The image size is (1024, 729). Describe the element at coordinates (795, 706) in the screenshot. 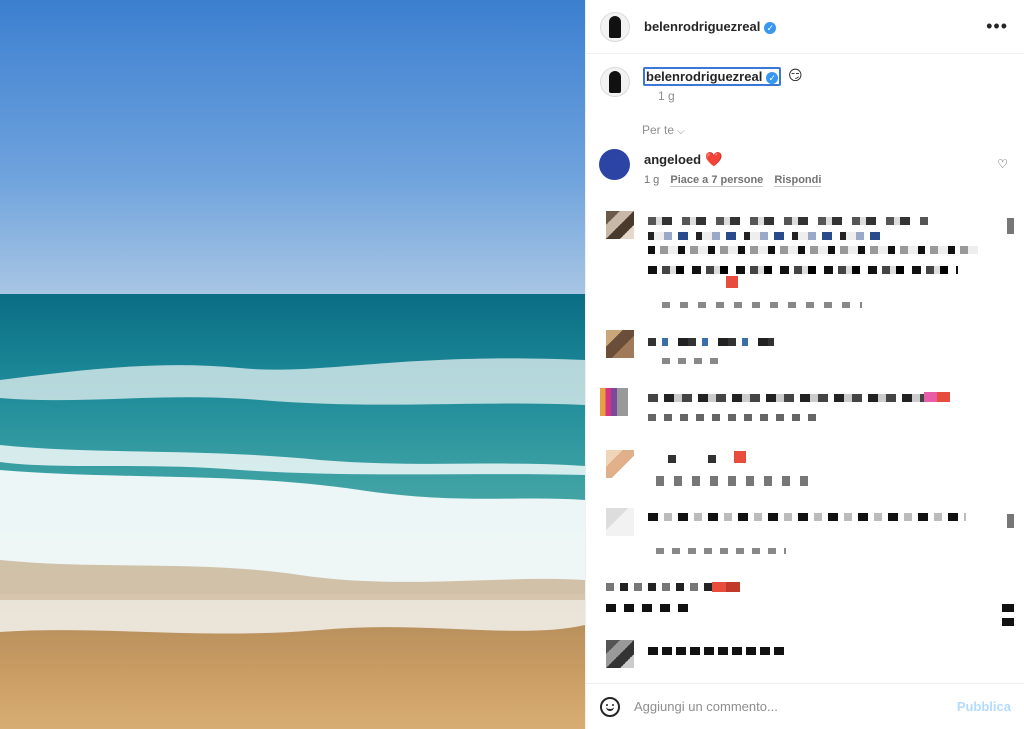

I see `comment-input` at that location.